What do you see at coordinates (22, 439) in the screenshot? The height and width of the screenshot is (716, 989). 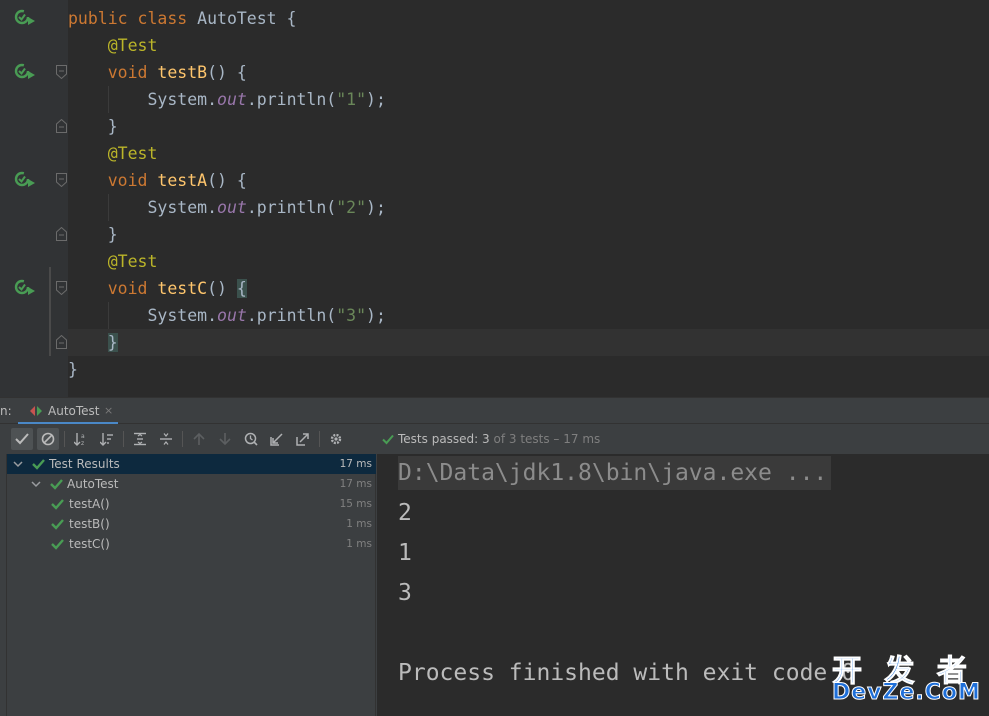 I see `show-passed-icon` at bounding box center [22, 439].